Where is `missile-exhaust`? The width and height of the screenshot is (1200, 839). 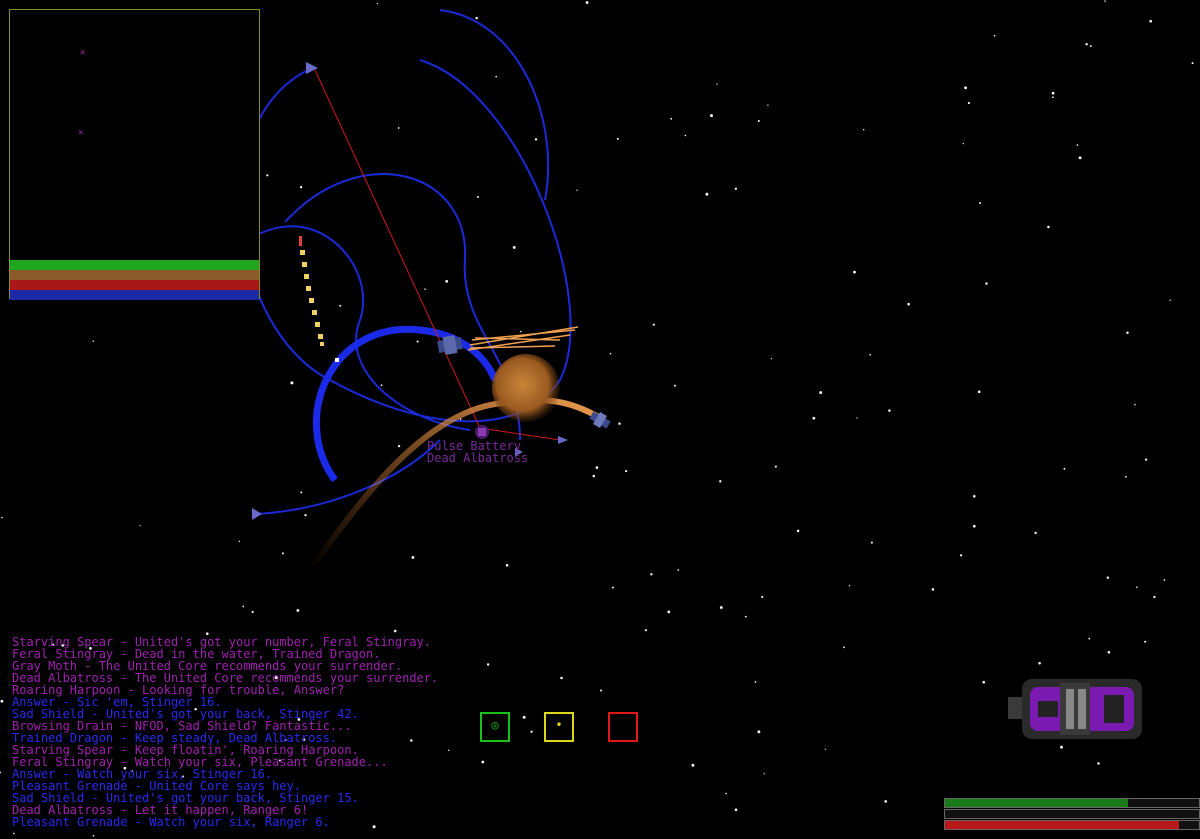
missile-exhaust is located at coordinates (312, 298).